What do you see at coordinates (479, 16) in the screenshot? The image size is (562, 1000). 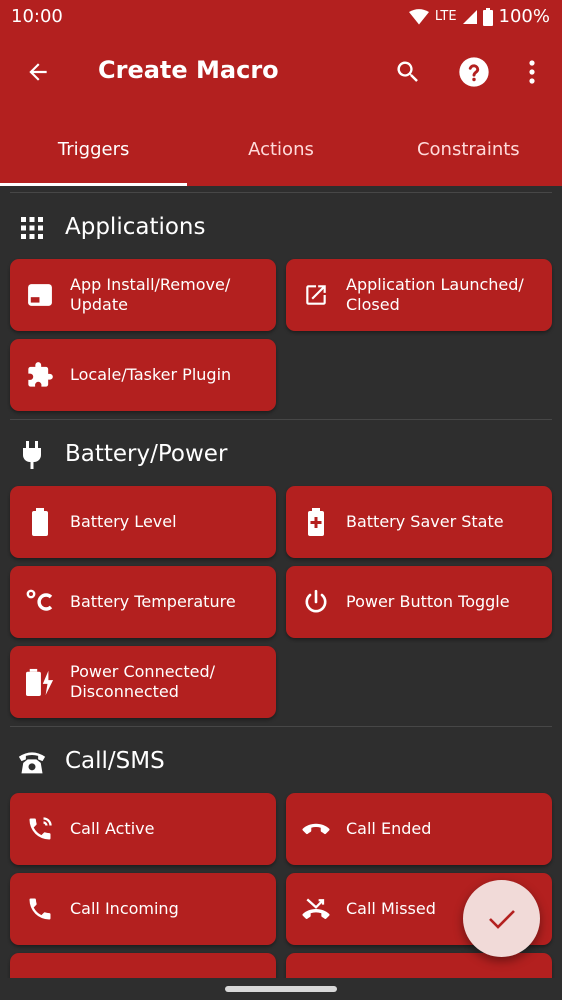 I see `status-indicators: LTE 100%` at bounding box center [479, 16].